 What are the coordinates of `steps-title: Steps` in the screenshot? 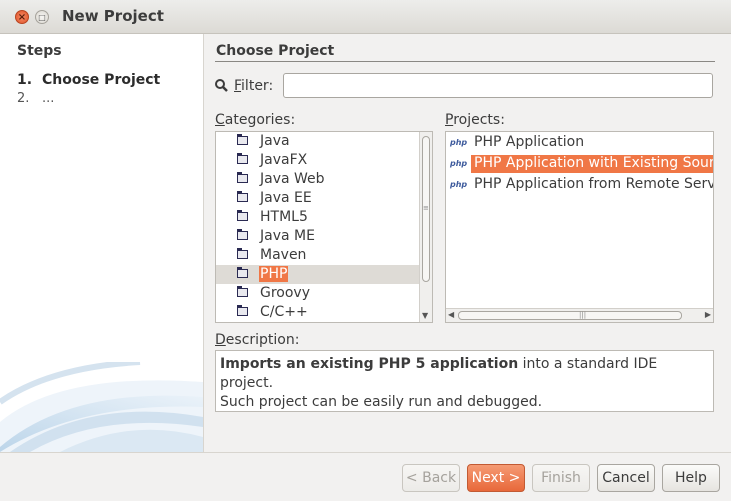 It's located at (39, 51).